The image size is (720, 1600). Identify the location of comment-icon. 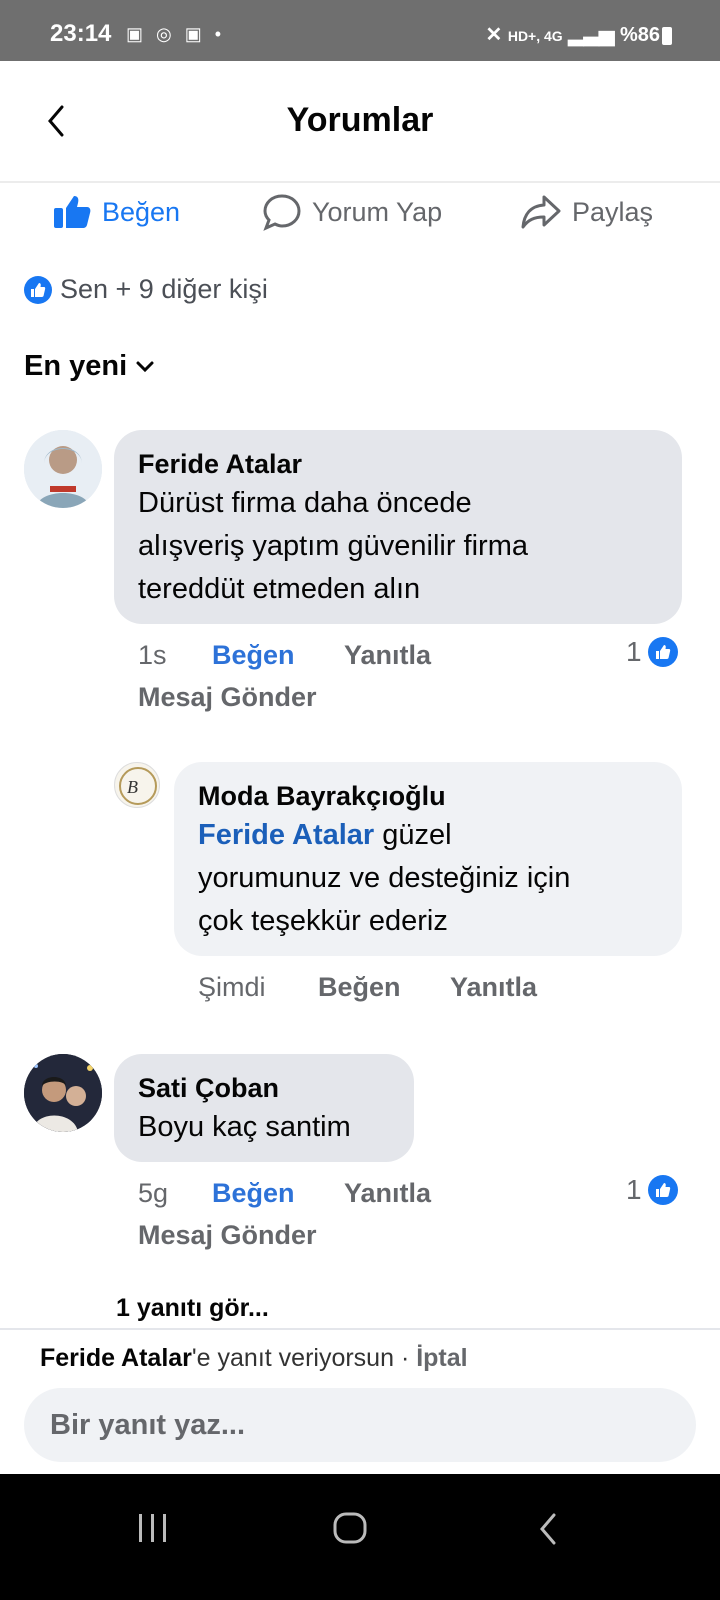
(282, 212).